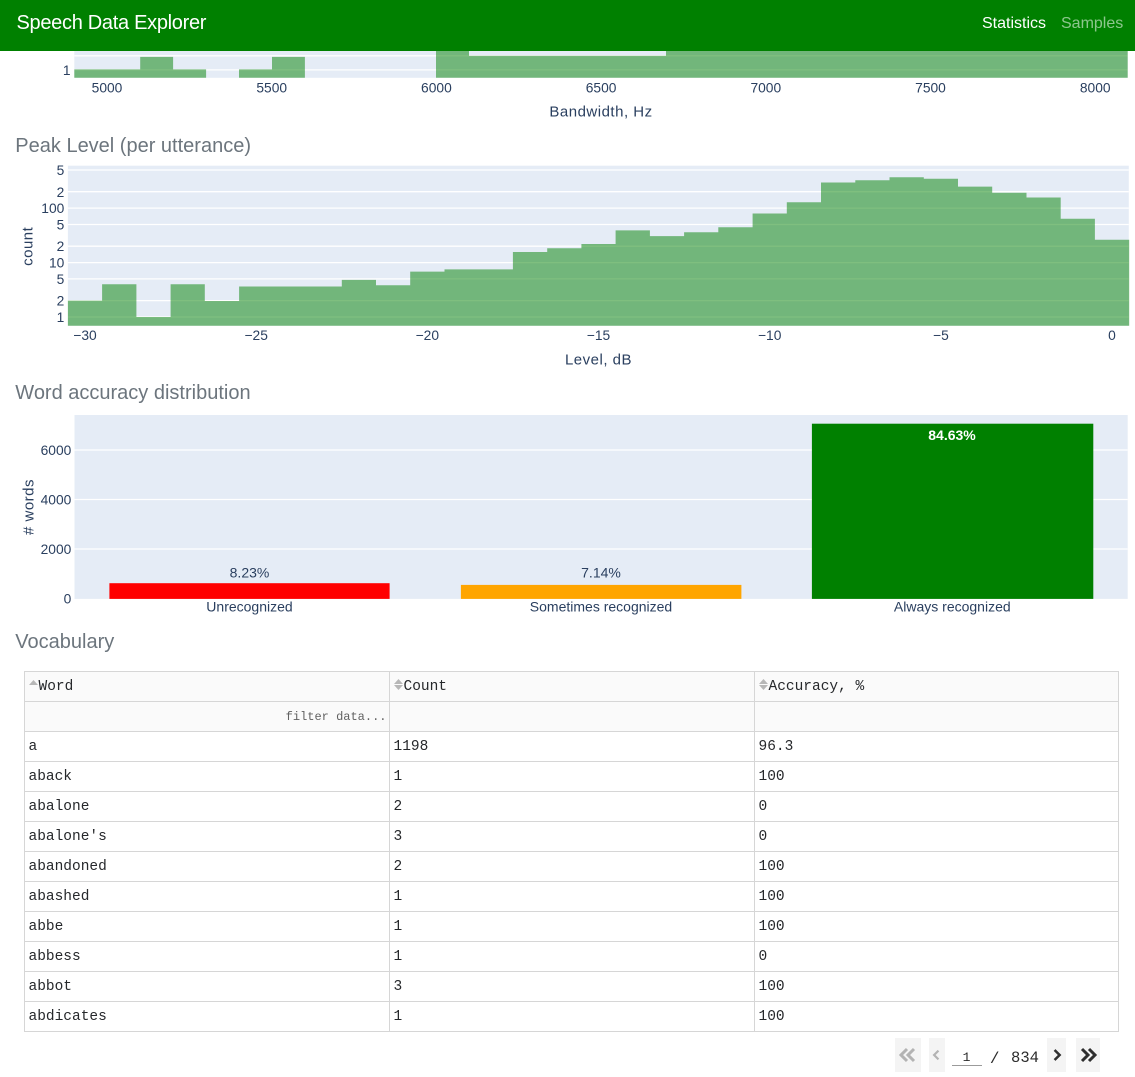  What do you see at coordinates (256, 335) in the screenshot?
I see `svg-text: −25` at bounding box center [256, 335].